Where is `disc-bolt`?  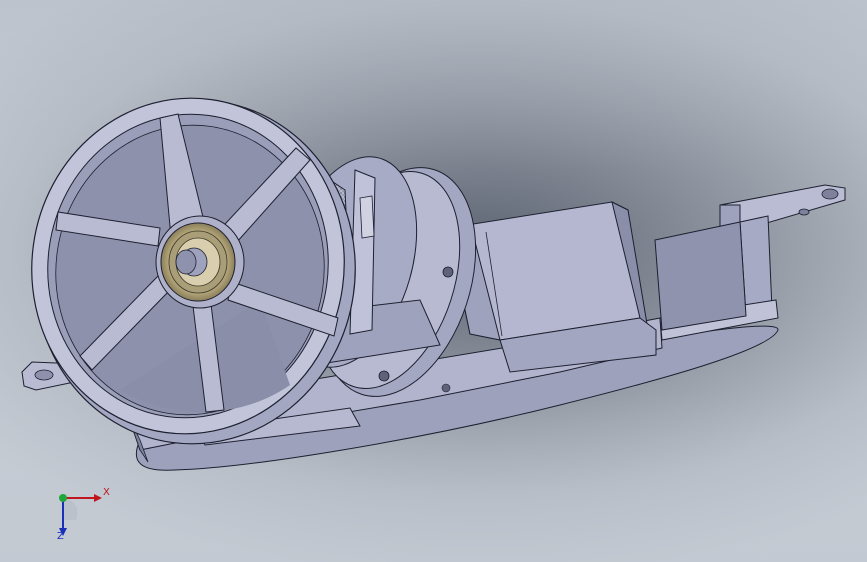
disc-bolt is located at coordinates (446, 388).